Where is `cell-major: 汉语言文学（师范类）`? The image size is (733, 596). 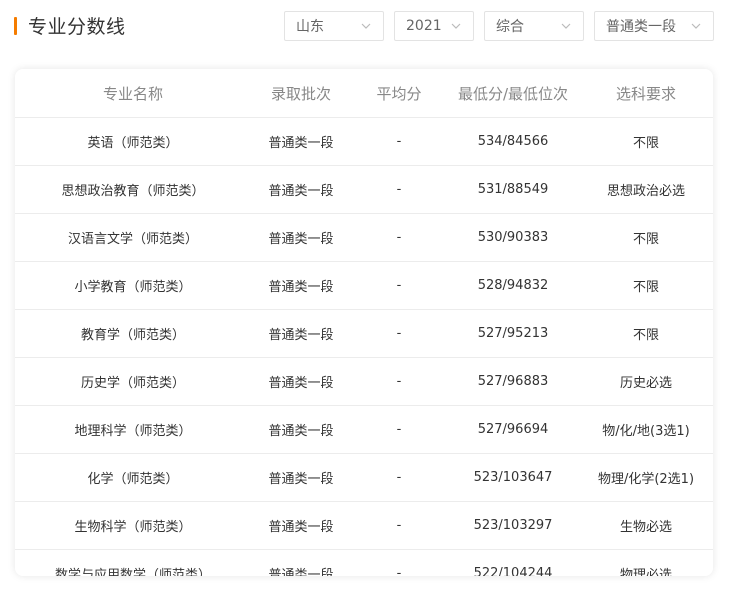 cell-major: 汉语言文学（师范类） is located at coordinates (133, 237).